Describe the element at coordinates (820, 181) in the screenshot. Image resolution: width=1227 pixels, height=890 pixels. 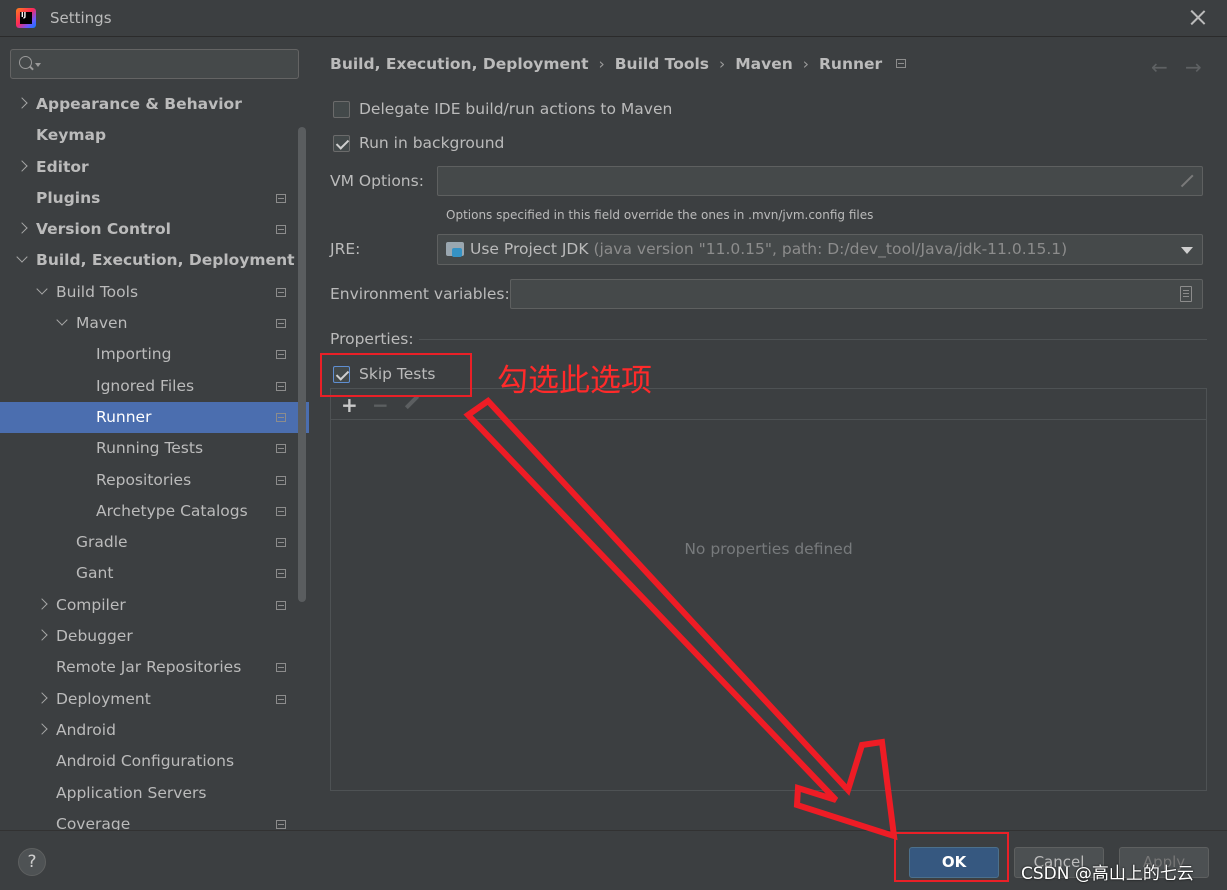
I see `vm-options-field` at that location.